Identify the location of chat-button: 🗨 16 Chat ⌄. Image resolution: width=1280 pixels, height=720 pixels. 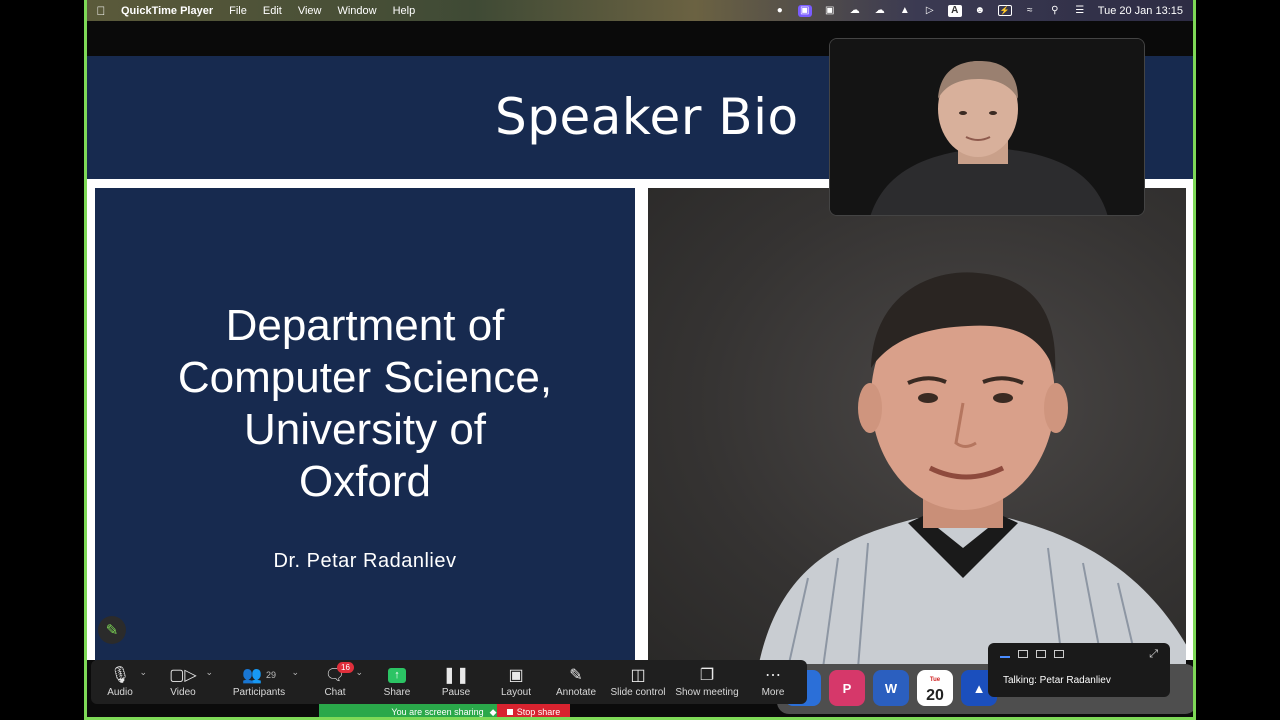
(335, 679).